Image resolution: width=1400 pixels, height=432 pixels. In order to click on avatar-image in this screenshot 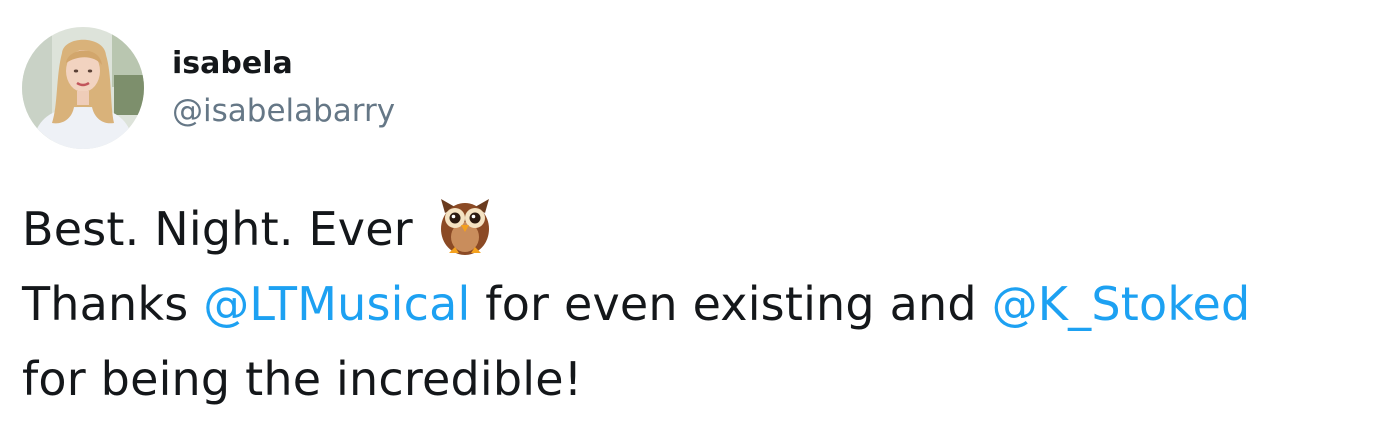, I will do `click(83, 88)`.